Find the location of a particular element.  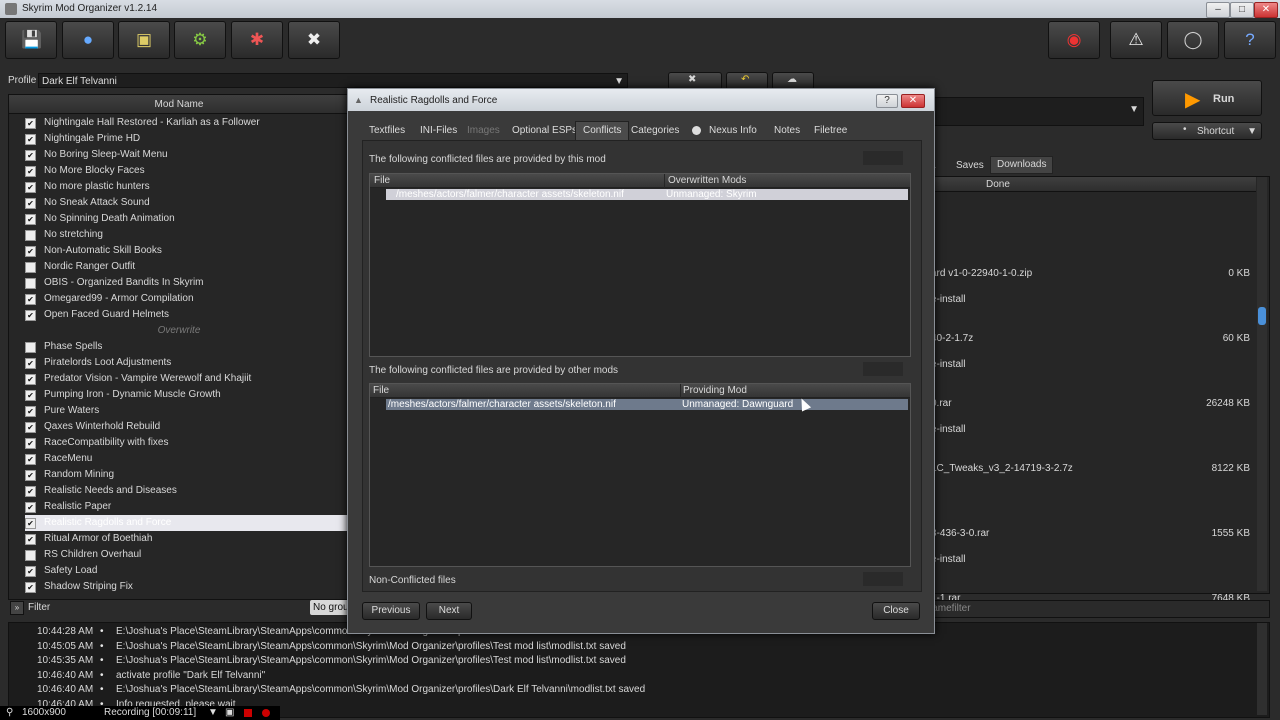

close-button: Close is located at coordinates (896, 611).